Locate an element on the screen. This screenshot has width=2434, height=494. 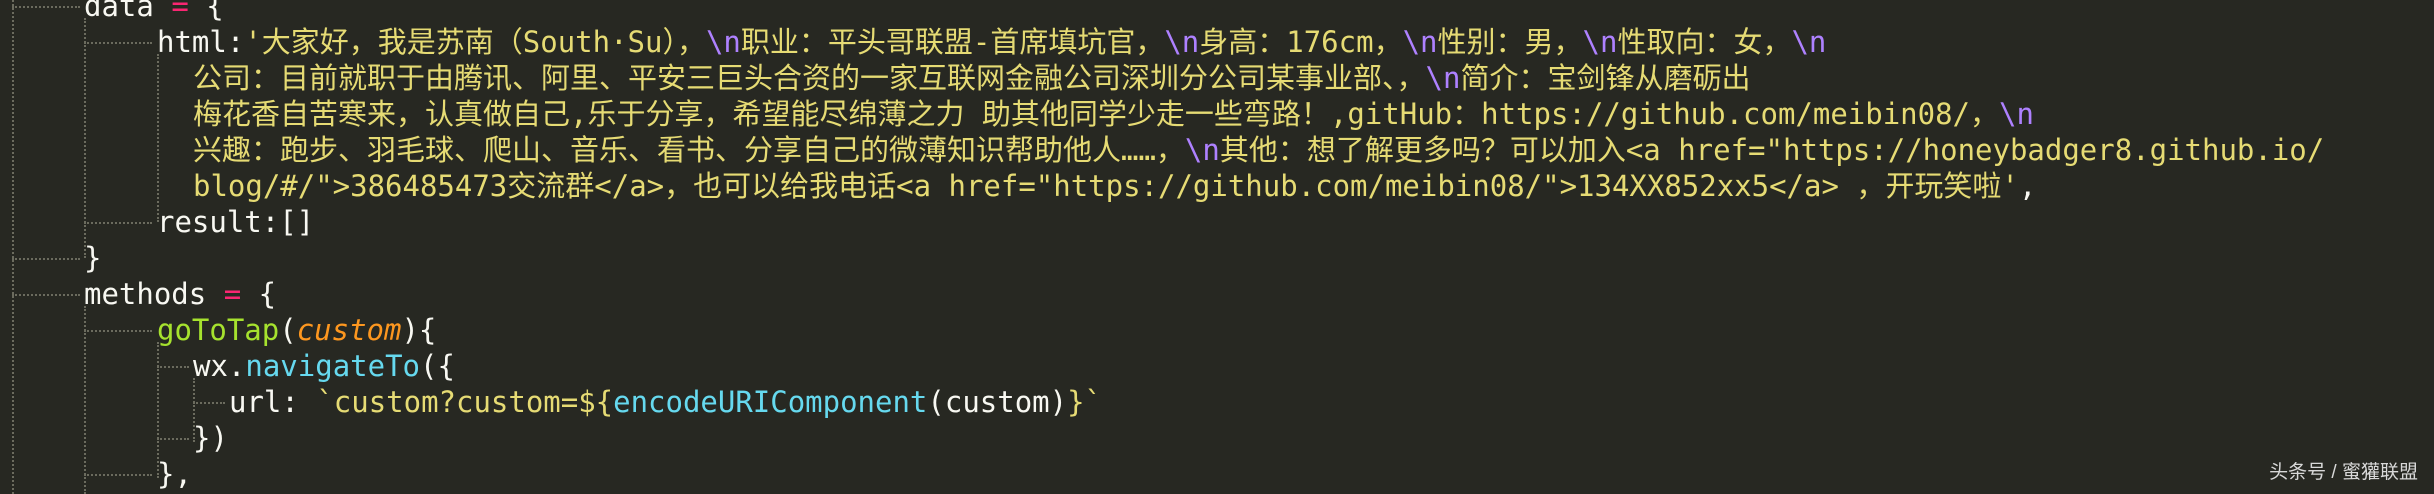
template-string: }` is located at coordinates (1085, 402).